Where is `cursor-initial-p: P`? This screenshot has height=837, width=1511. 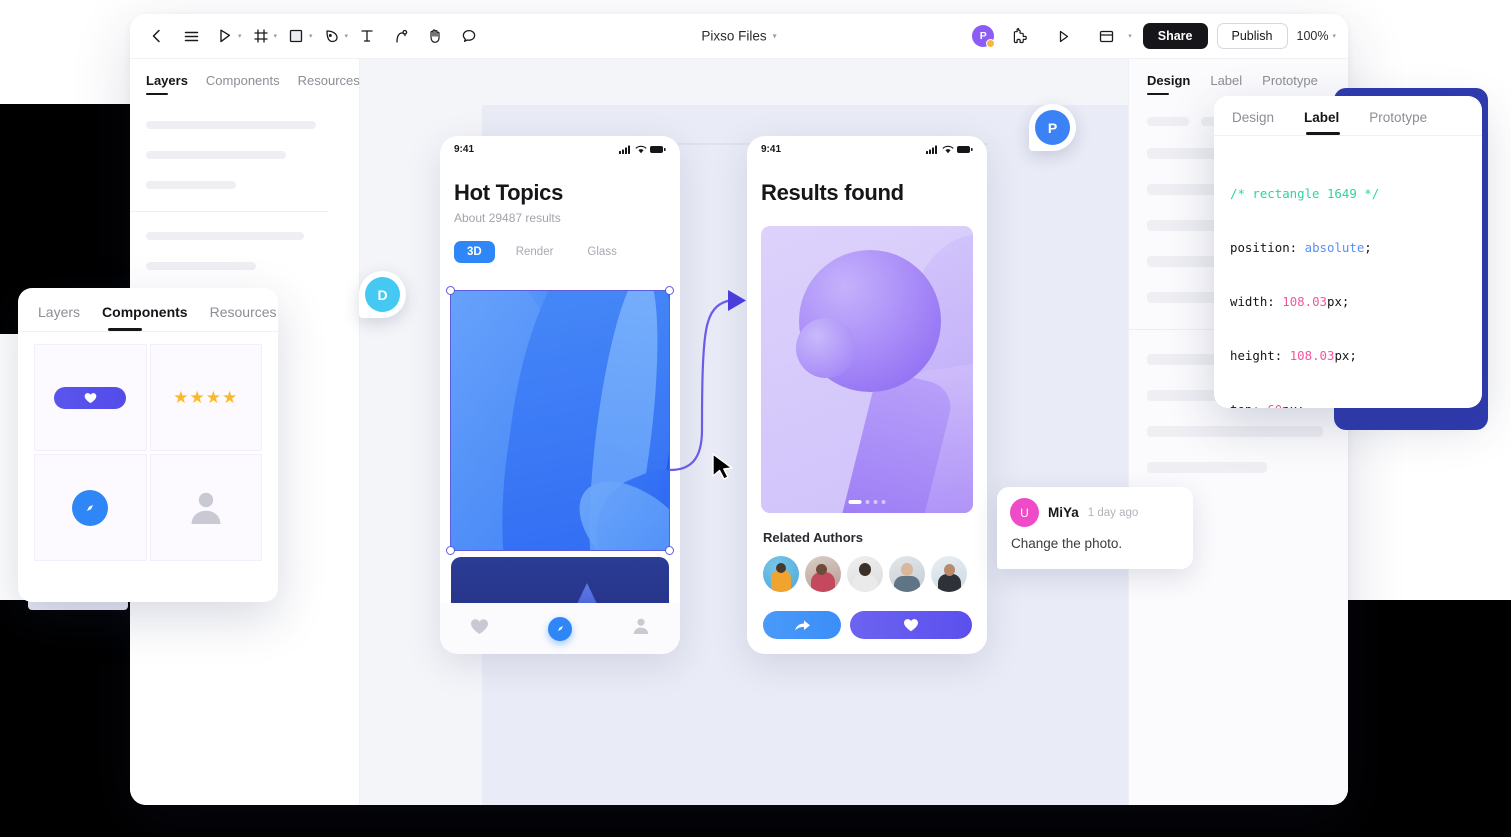 cursor-initial-p: P is located at coordinates (1052, 127).